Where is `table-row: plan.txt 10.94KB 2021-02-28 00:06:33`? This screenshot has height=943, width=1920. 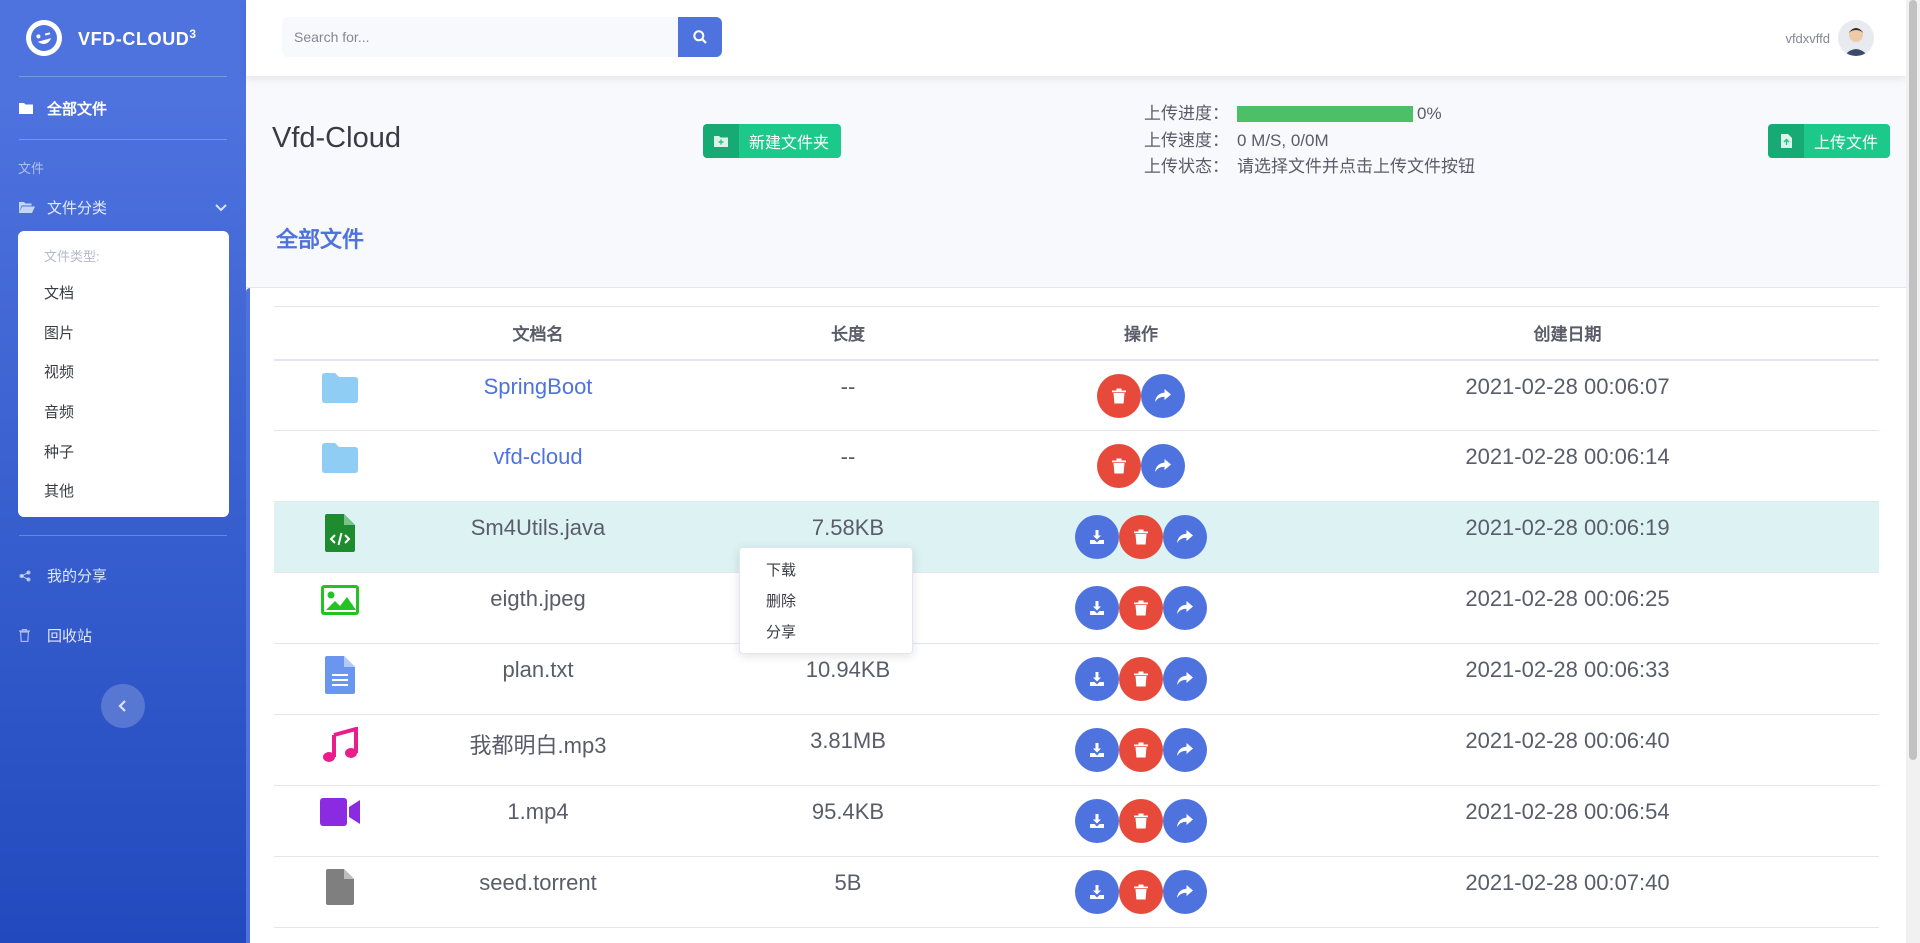
table-row: plan.txt 10.94KB 2021-02-28 00:06:33 is located at coordinates (1076, 679).